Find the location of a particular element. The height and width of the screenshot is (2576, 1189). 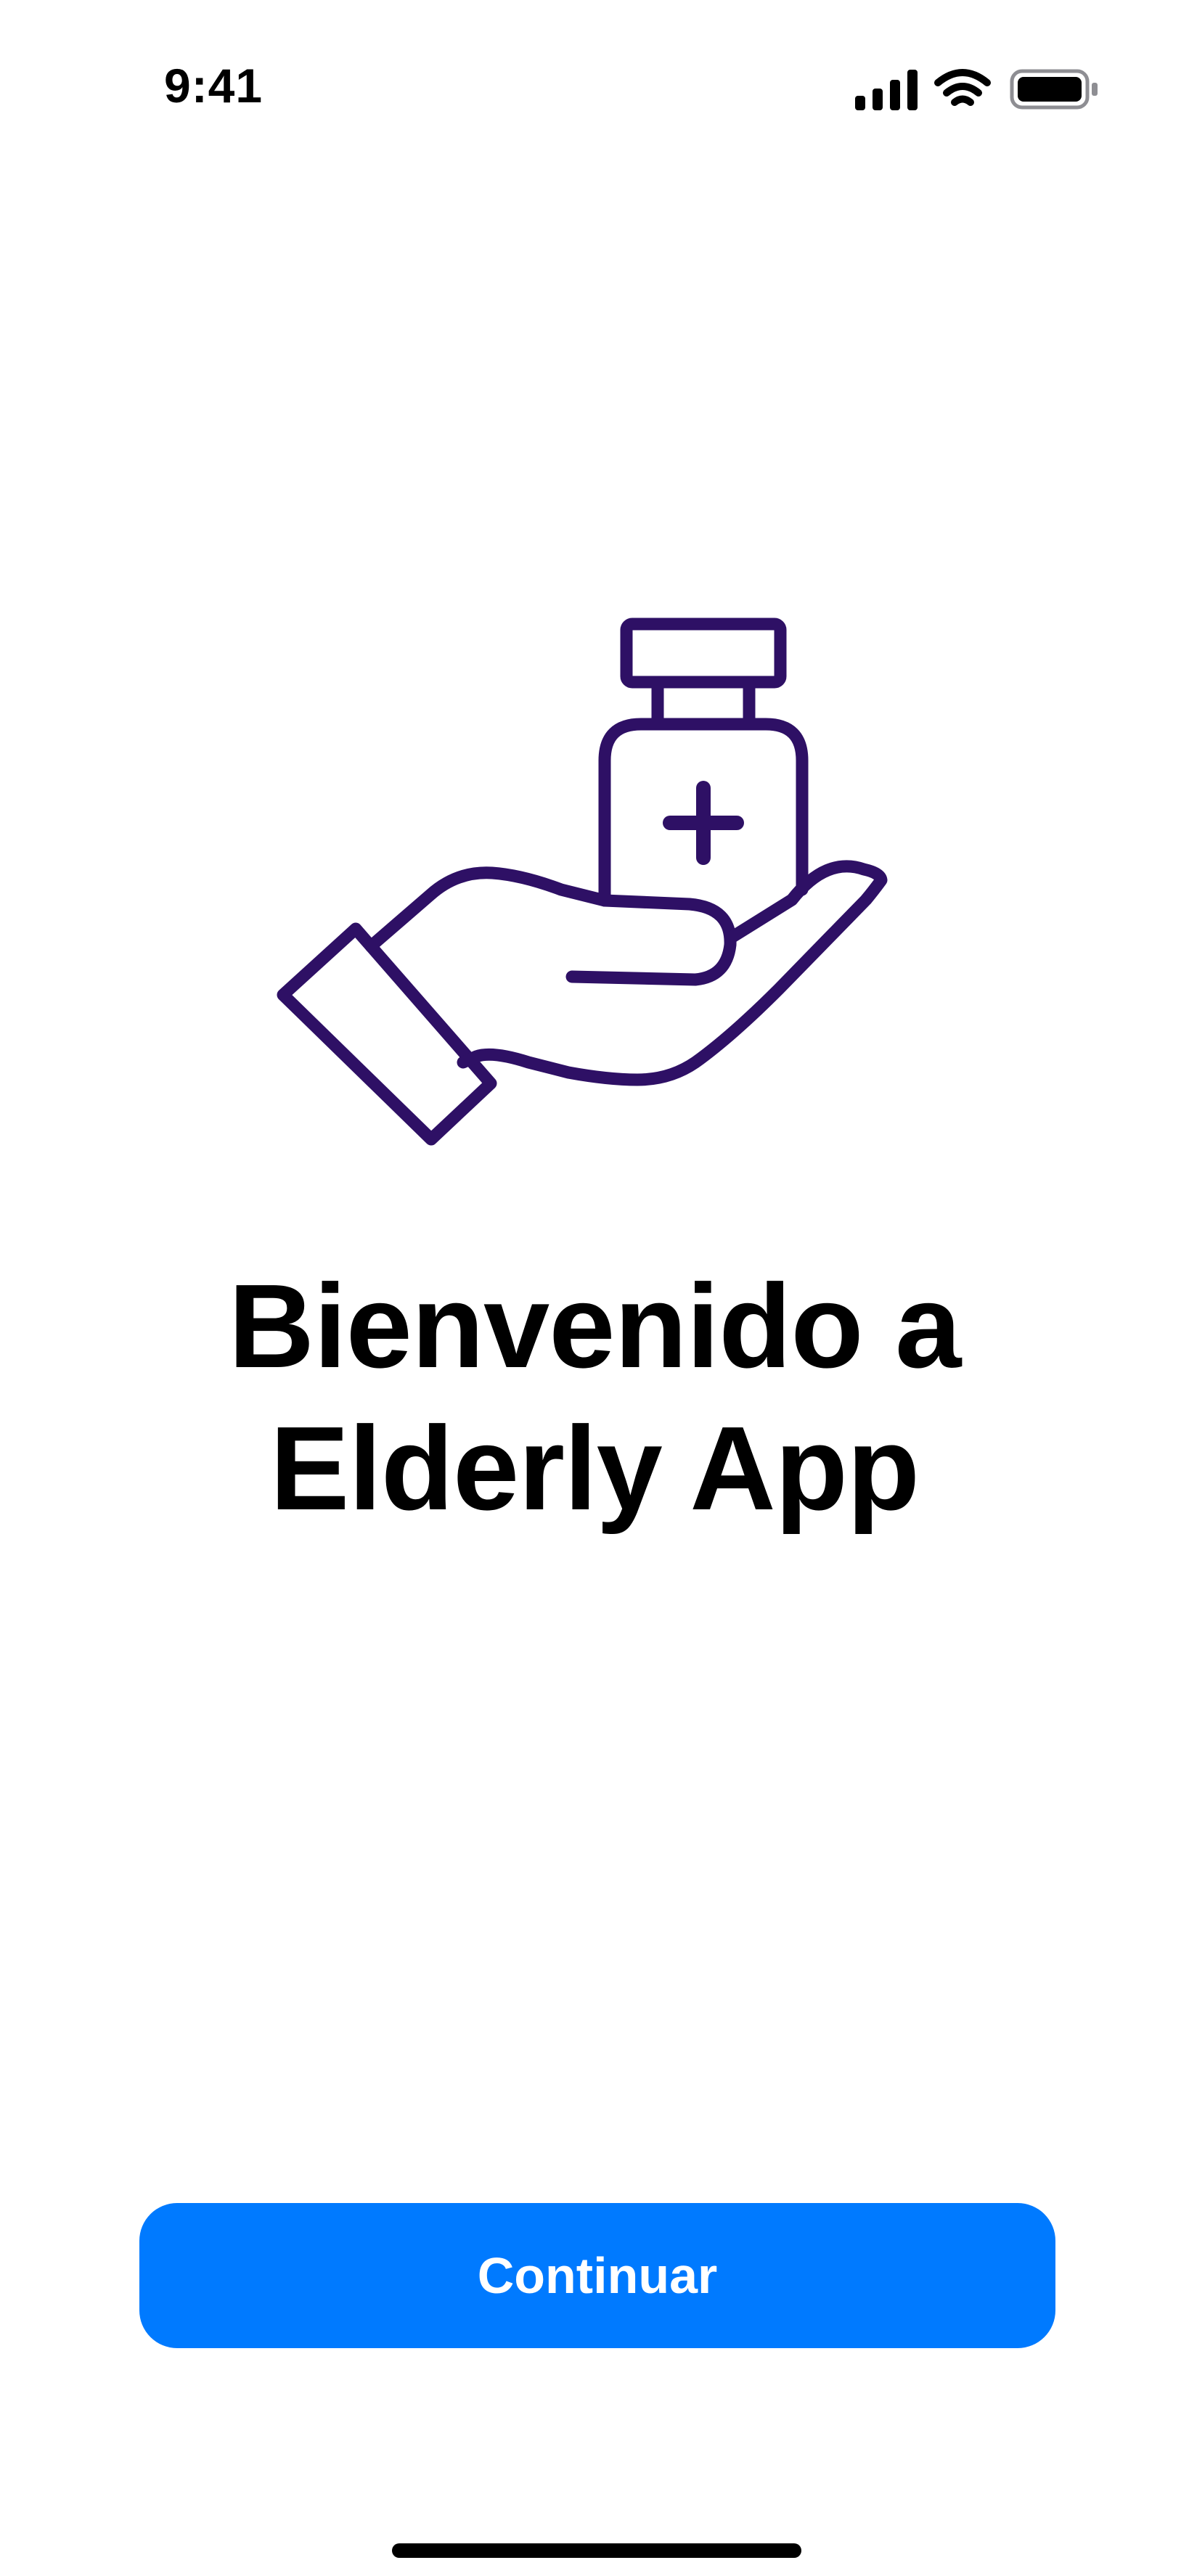

wifi-icon is located at coordinates (962, 87).